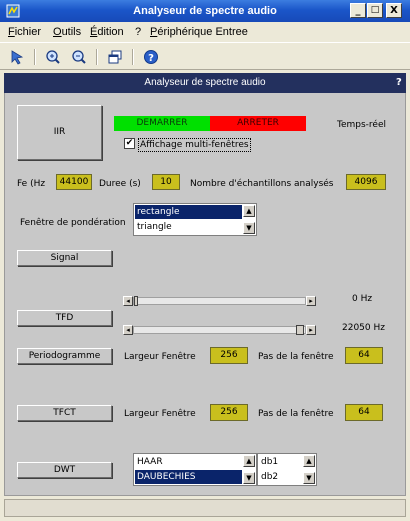 Image resolution: width=410 pixels, height=521 pixels. I want to click on menu-edition: Édition, so click(107, 32).